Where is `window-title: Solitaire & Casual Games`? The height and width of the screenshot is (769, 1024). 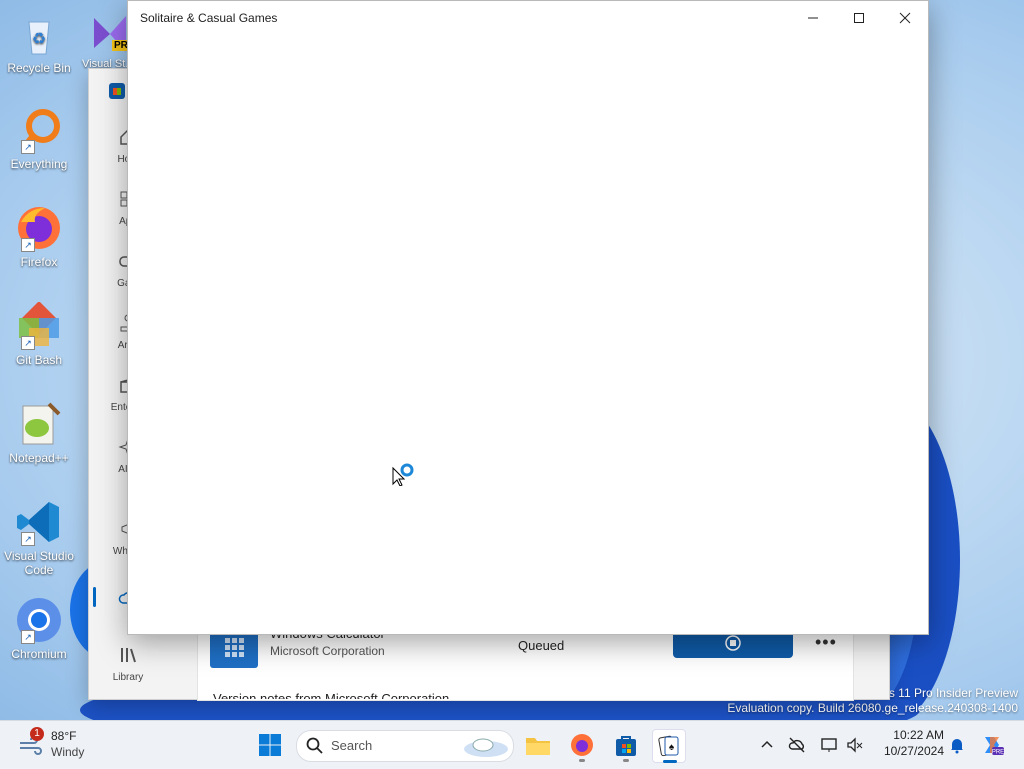
window-title: Solitaire & Casual Games is located at coordinates (209, 18).